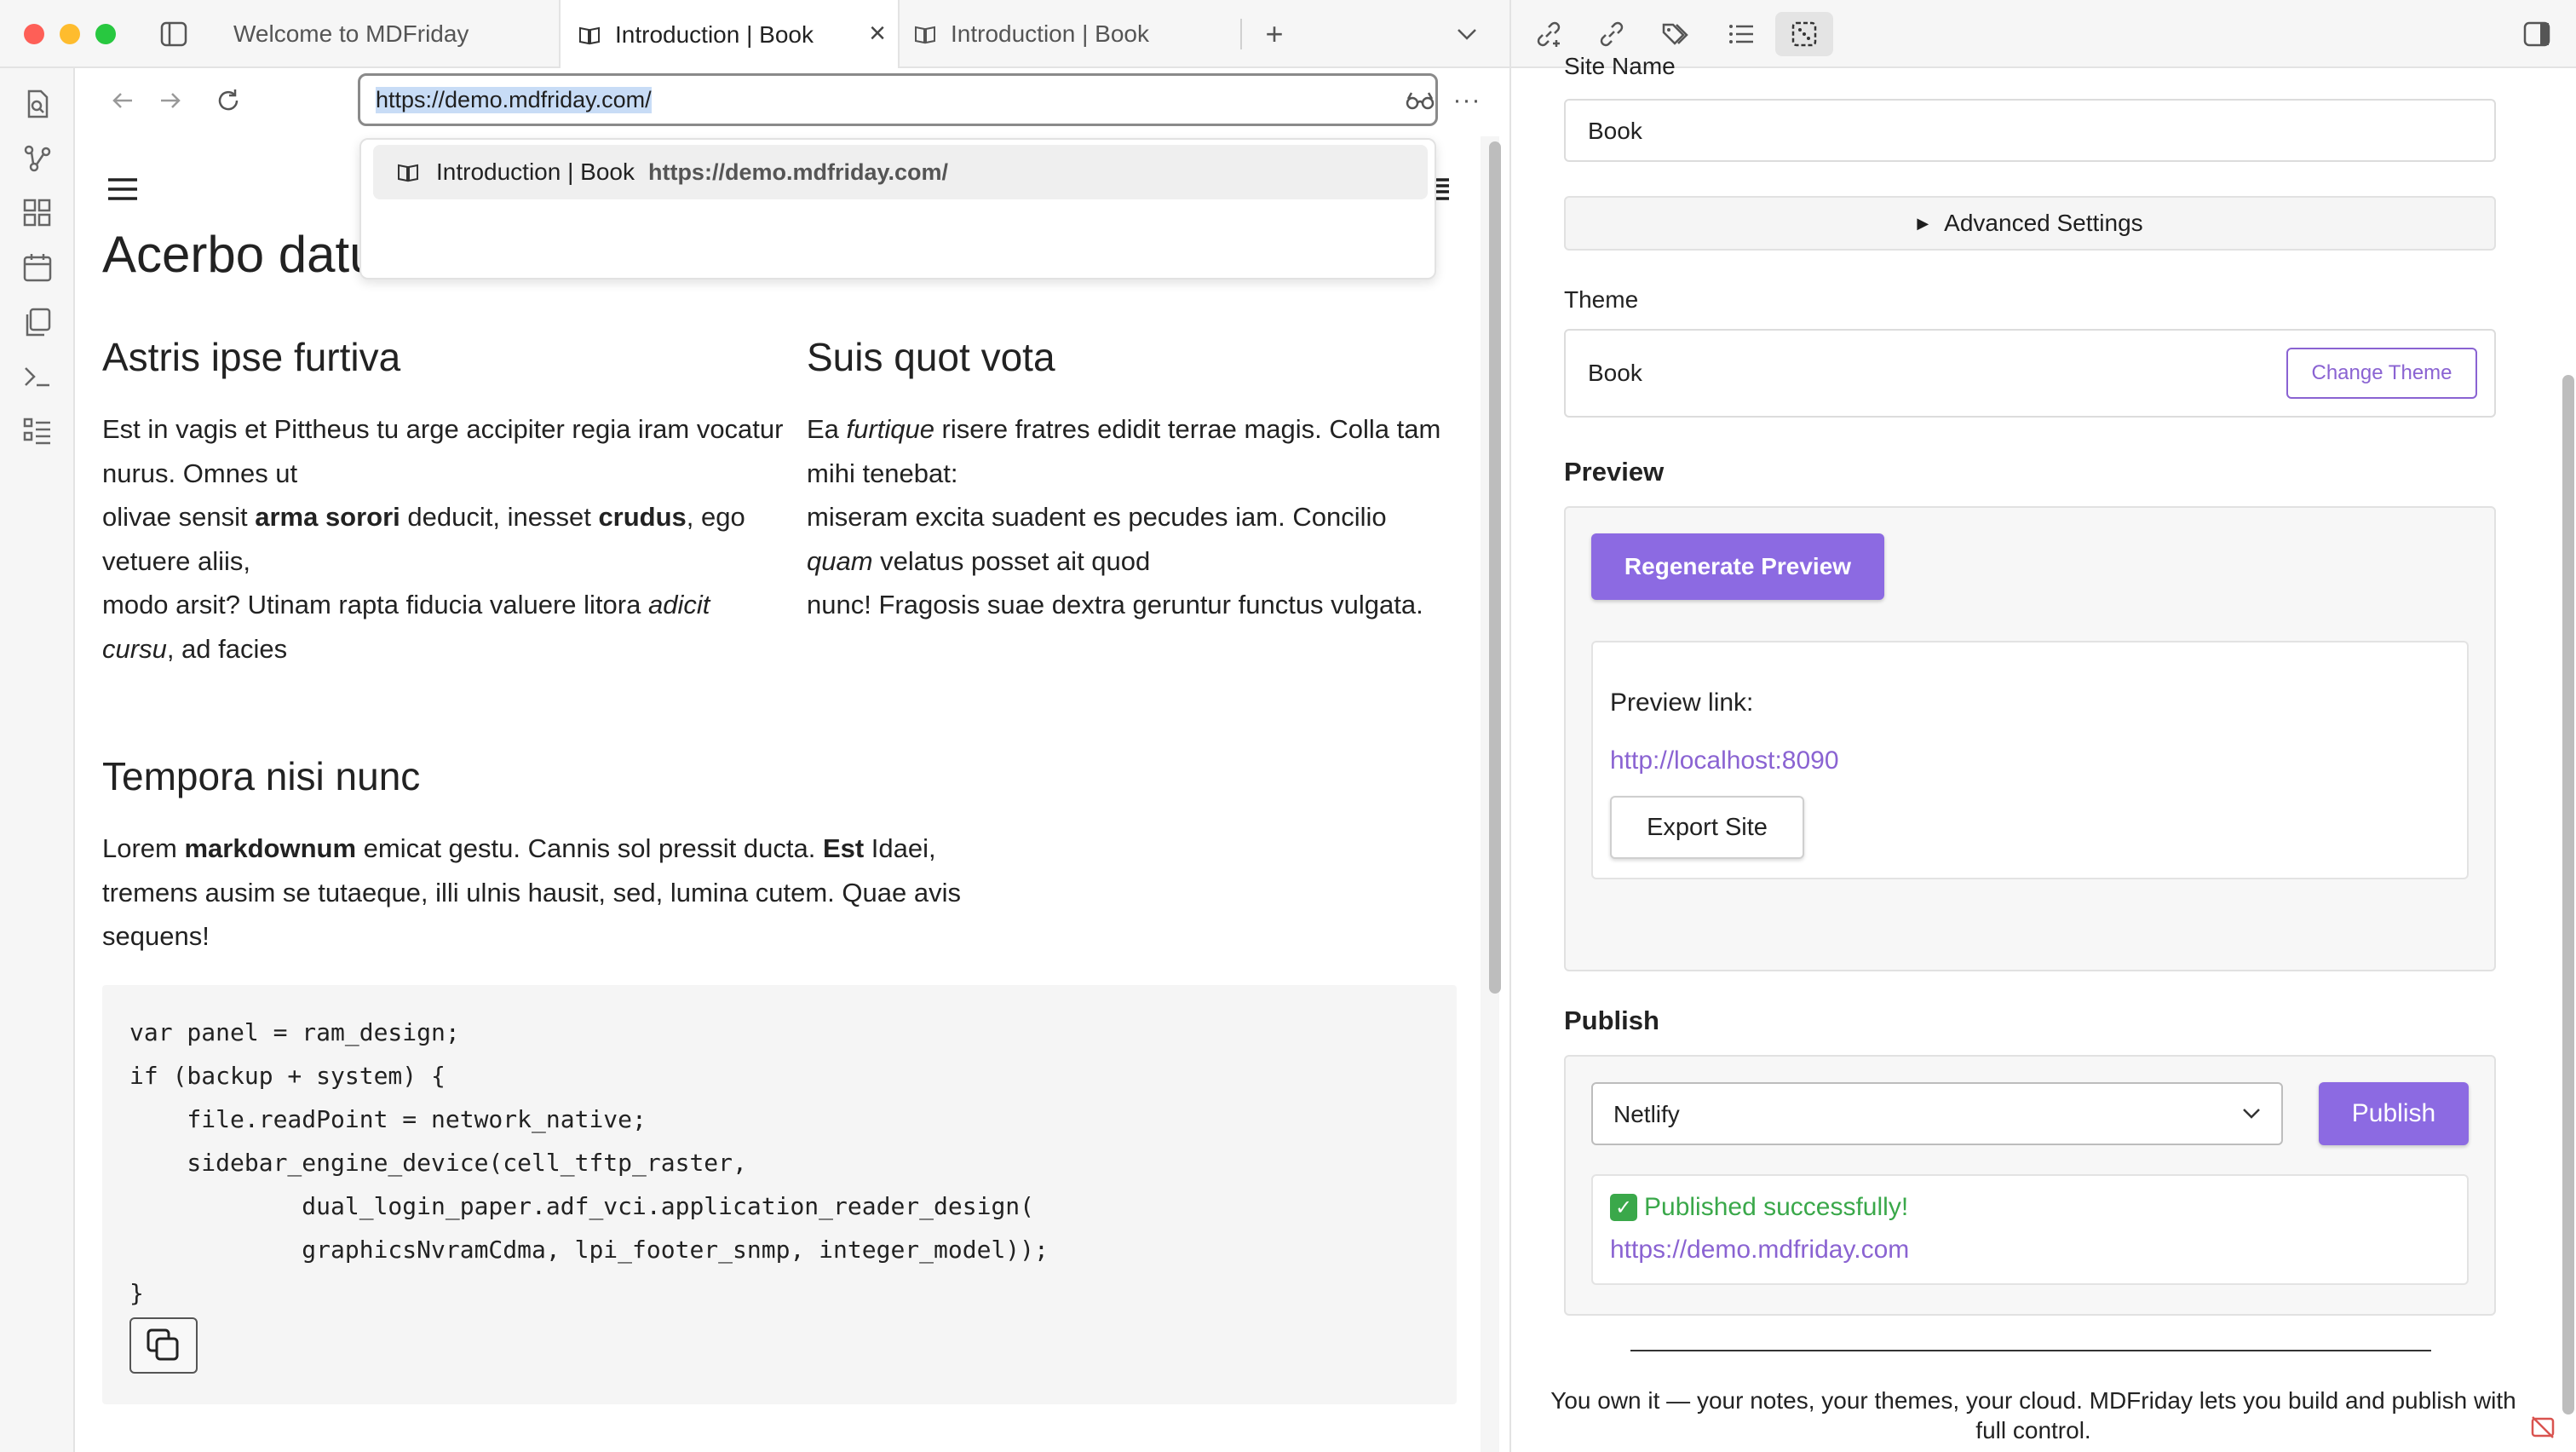 The image size is (2576, 1452). What do you see at coordinates (2030, 130) in the screenshot?
I see `site-name-input: Book` at bounding box center [2030, 130].